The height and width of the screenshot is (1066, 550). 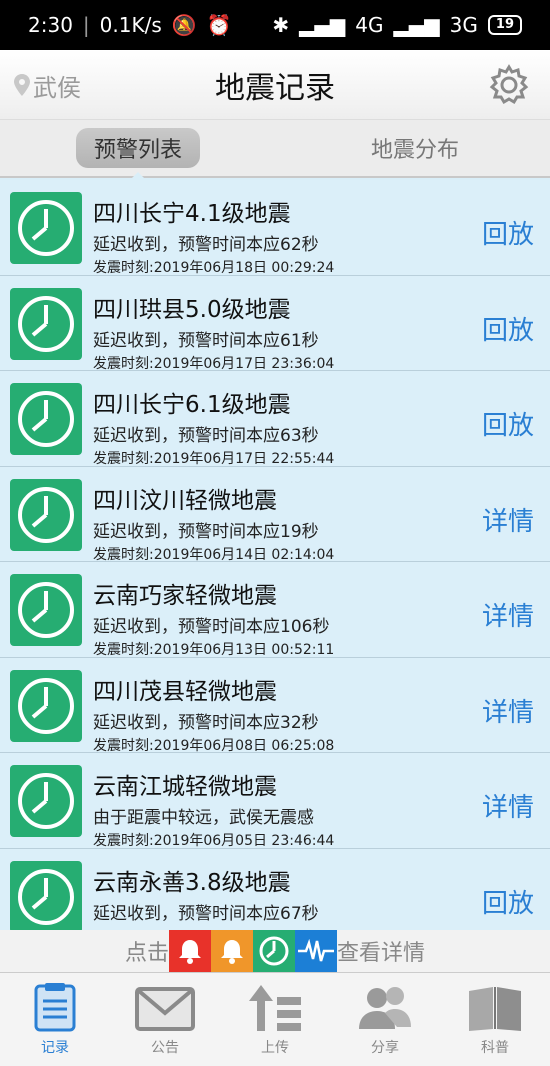 I want to click on page-title: 地震记录, so click(x=275, y=88).